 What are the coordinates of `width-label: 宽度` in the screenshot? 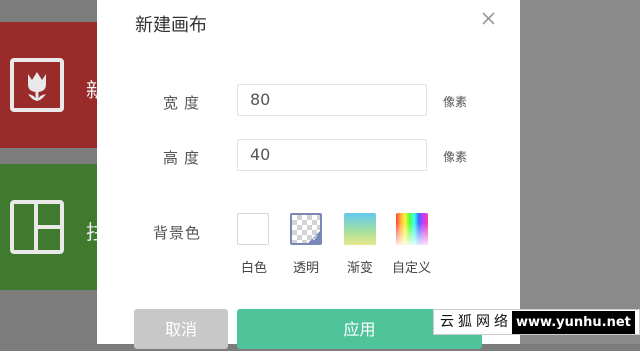 It's located at (184, 103).